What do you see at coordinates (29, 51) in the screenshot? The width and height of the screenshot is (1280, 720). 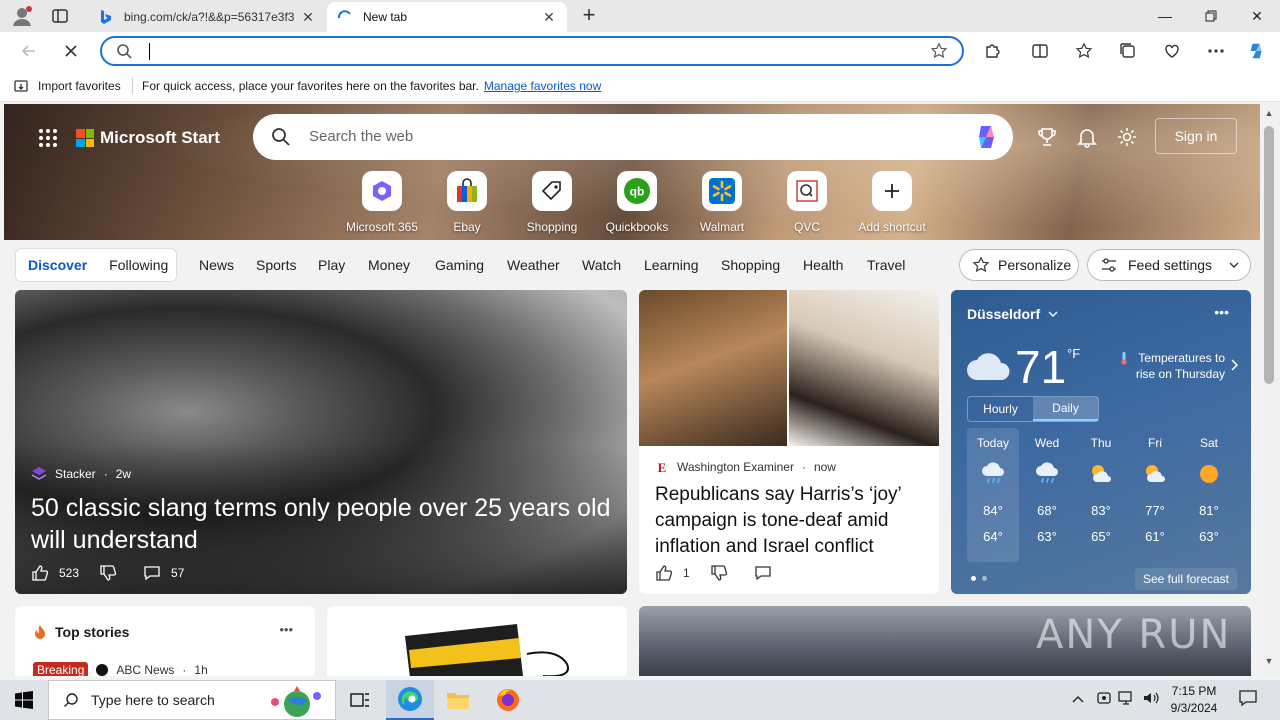 I see `back-button` at bounding box center [29, 51].